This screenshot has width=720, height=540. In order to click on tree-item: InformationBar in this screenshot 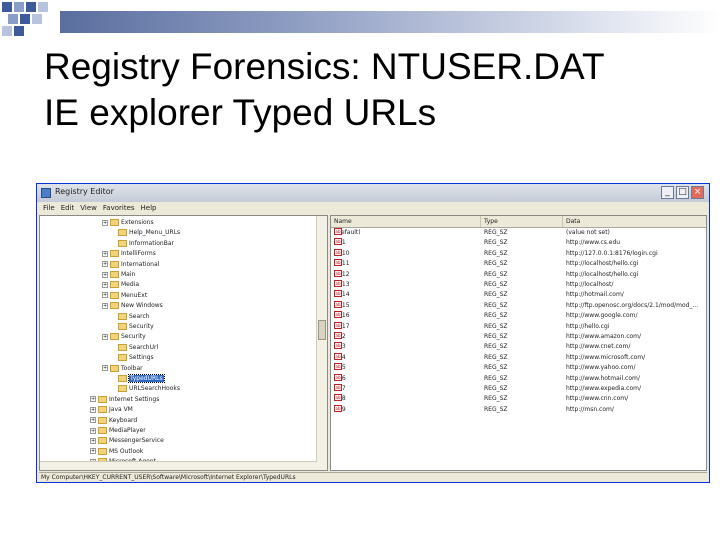, I will do `click(142, 244)`.